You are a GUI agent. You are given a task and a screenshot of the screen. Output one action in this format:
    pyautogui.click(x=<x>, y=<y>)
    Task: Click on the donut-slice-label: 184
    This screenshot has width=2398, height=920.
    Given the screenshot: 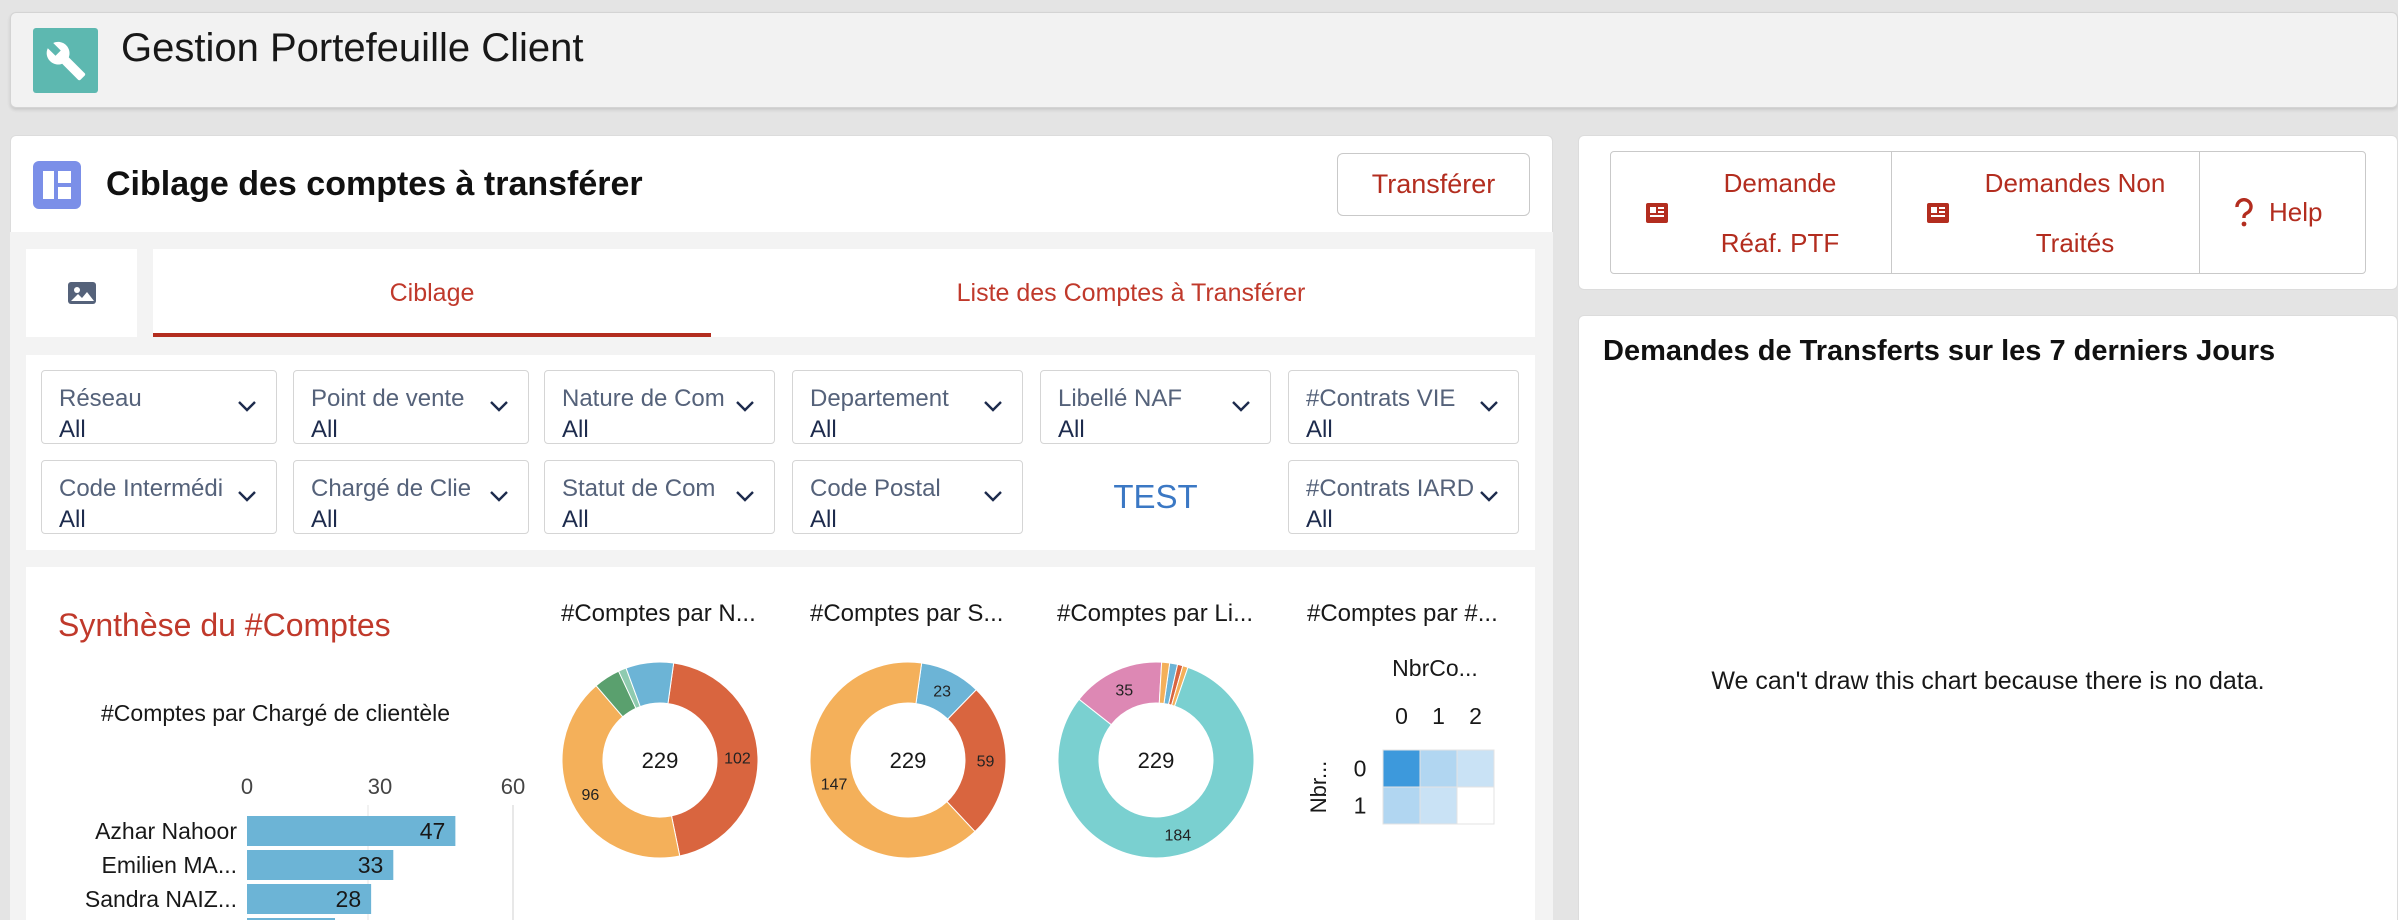 What is the action you would take?
    pyautogui.click(x=1177, y=835)
    